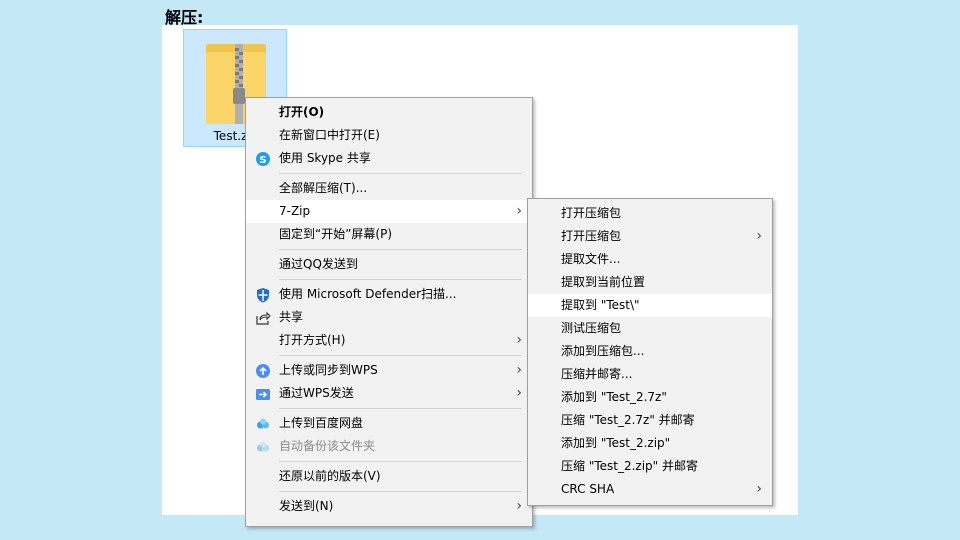 This screenshot has width=960, height=540. I want to click on submenu-item-open-archive-as: 打开压缩包 ›, so click(650, 236).